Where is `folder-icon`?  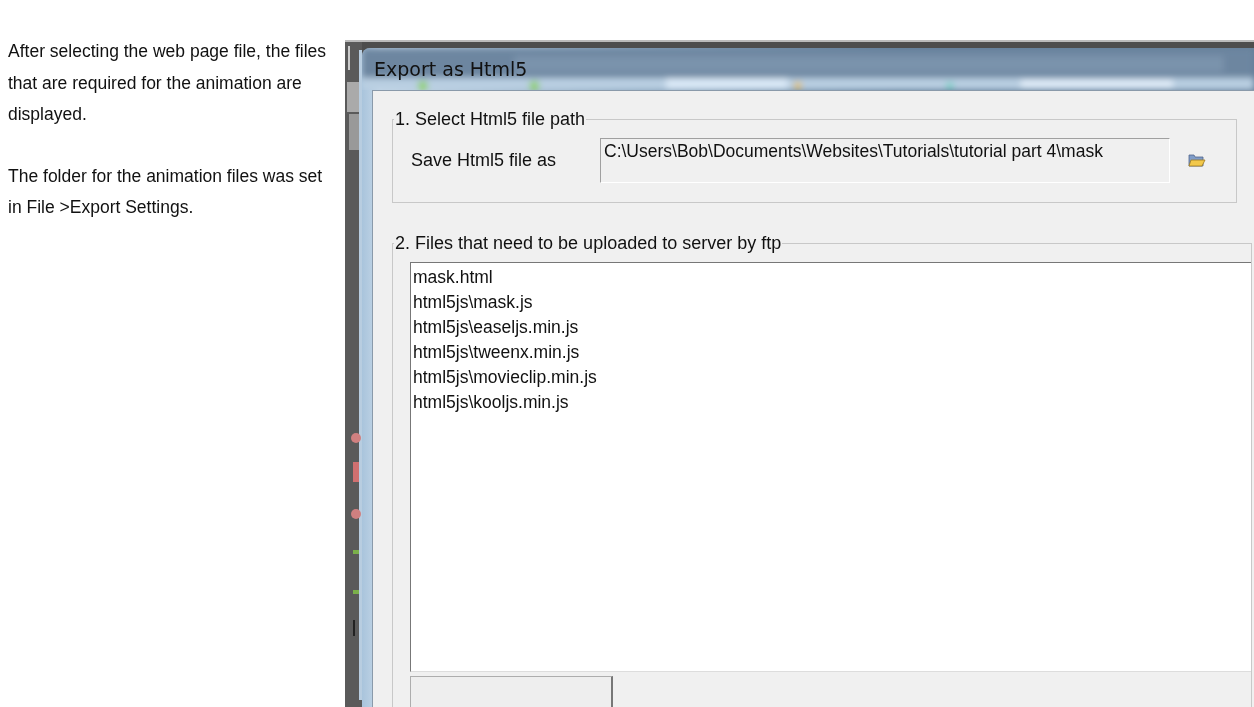 folder-icon is located at coordinates (1197, 160).